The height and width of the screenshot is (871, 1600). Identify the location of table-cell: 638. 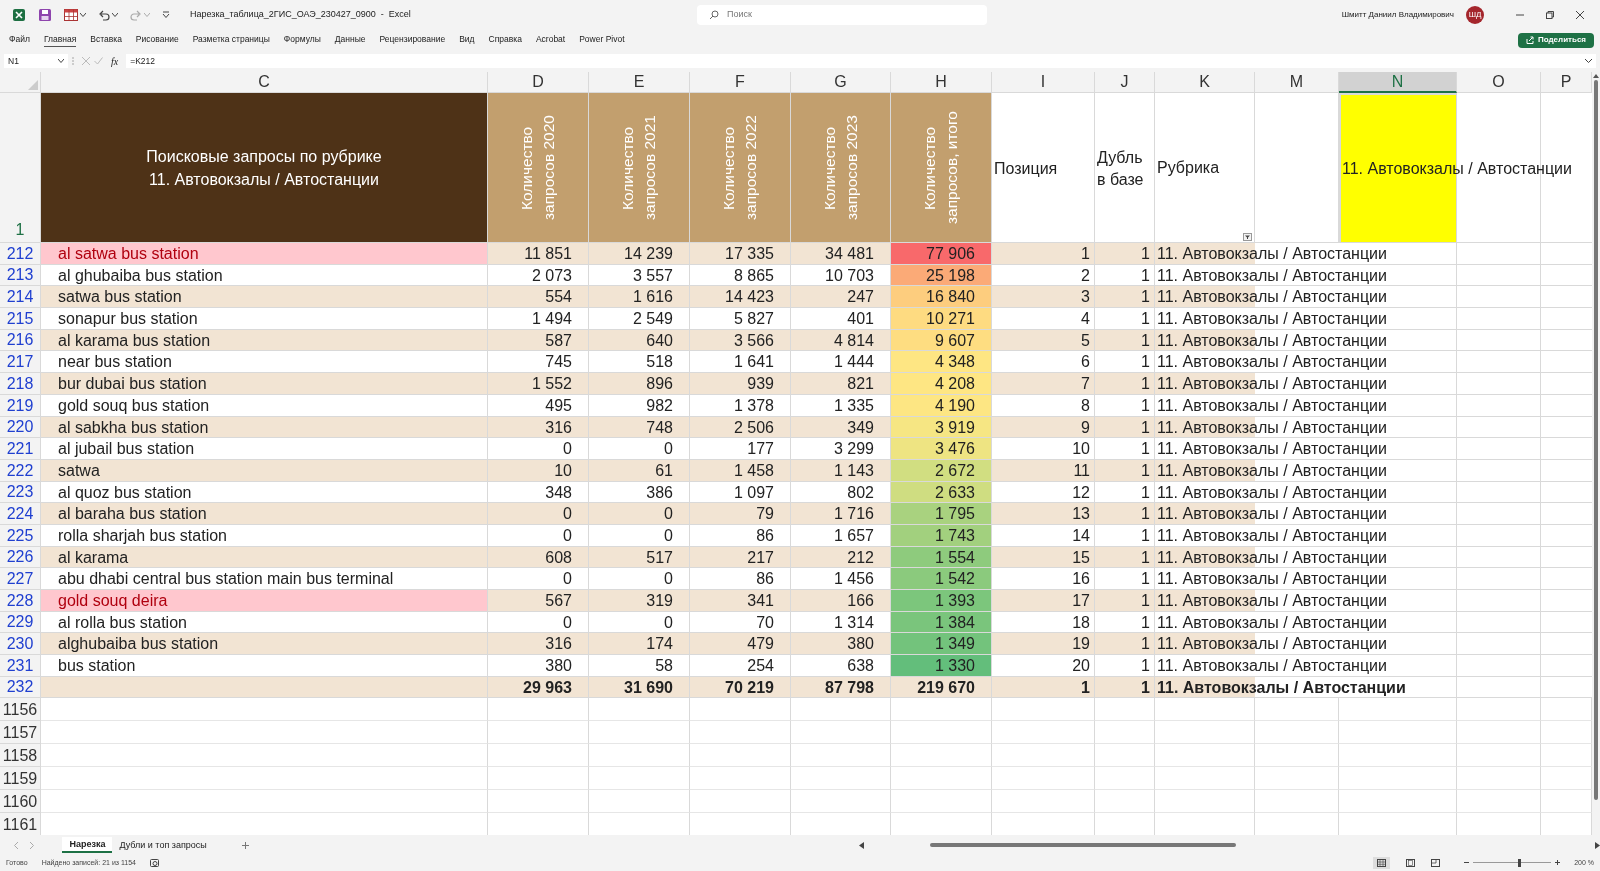
(841, 666).